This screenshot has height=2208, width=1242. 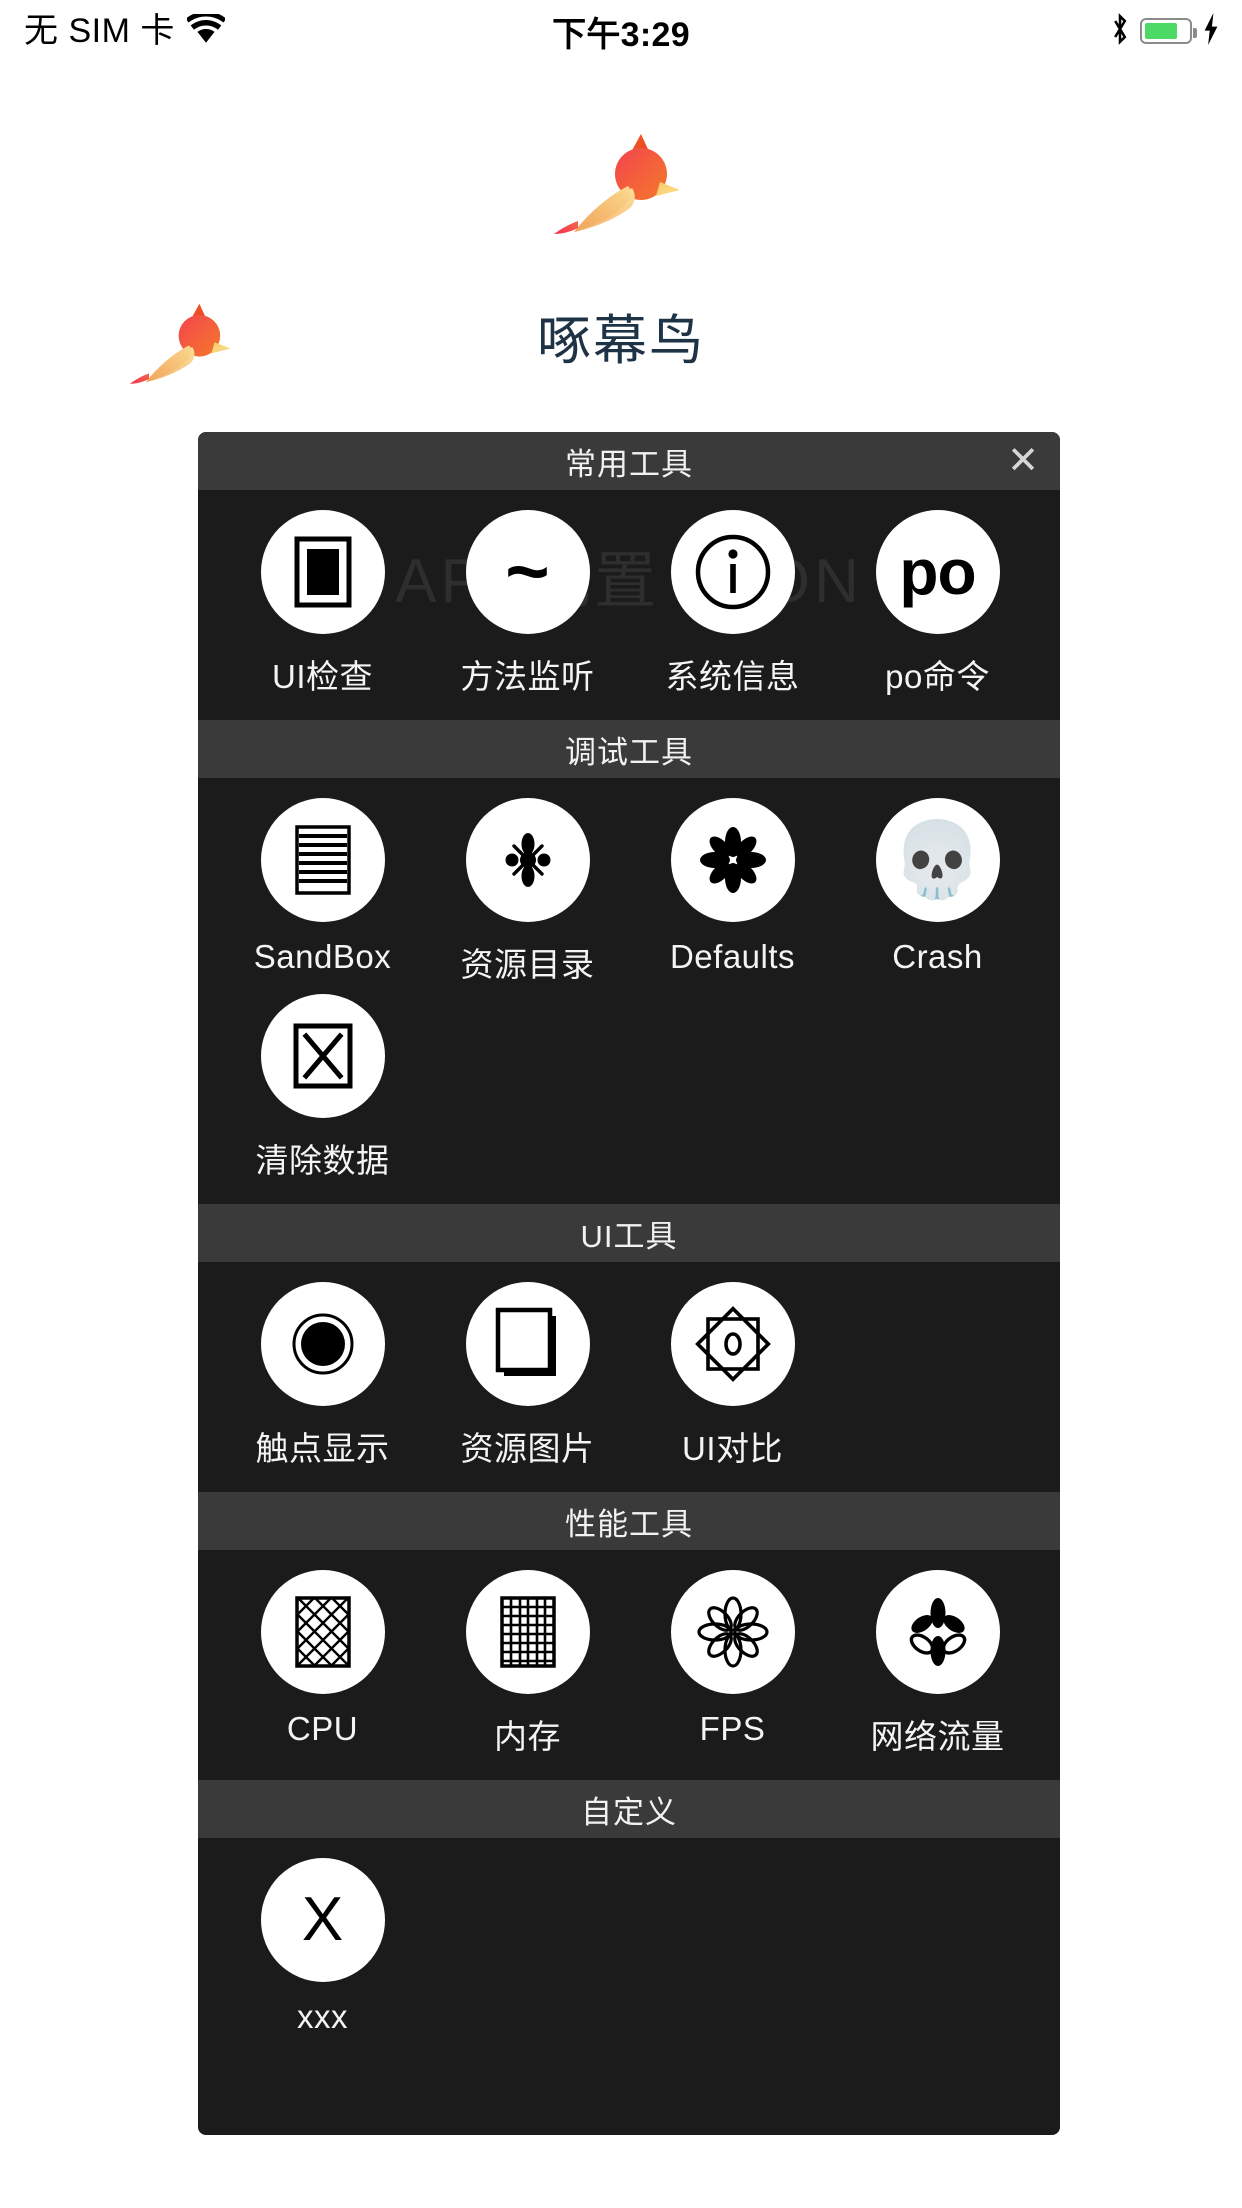 I want to click on panel-title: 常用工具, so click(x=629, y=464).